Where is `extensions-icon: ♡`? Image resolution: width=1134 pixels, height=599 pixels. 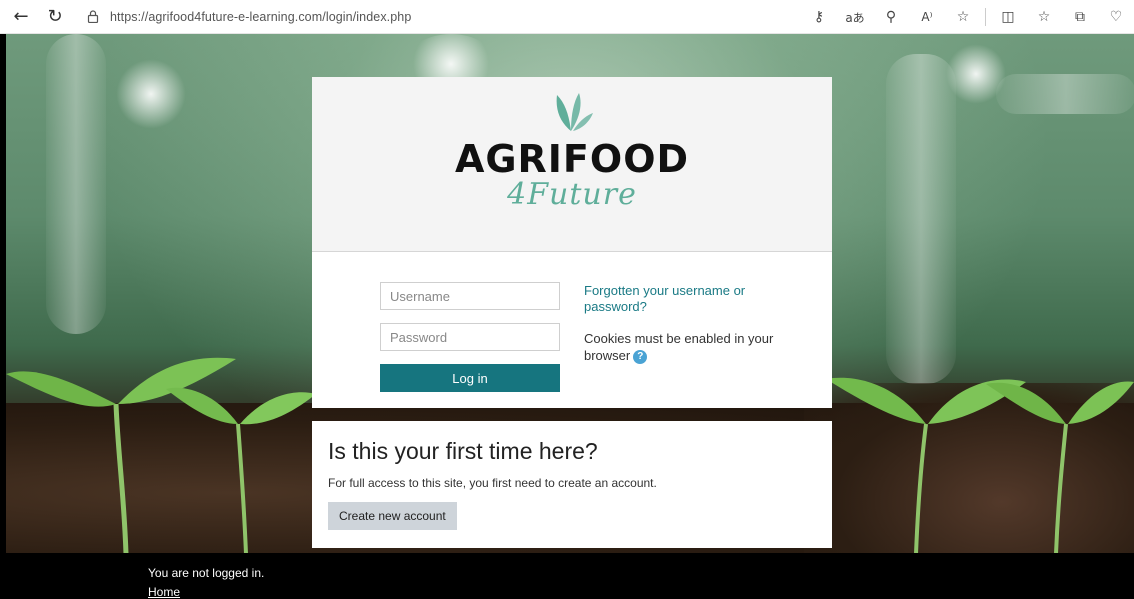 extensions-icon: ♡ is located at coordinates (1116, 17).